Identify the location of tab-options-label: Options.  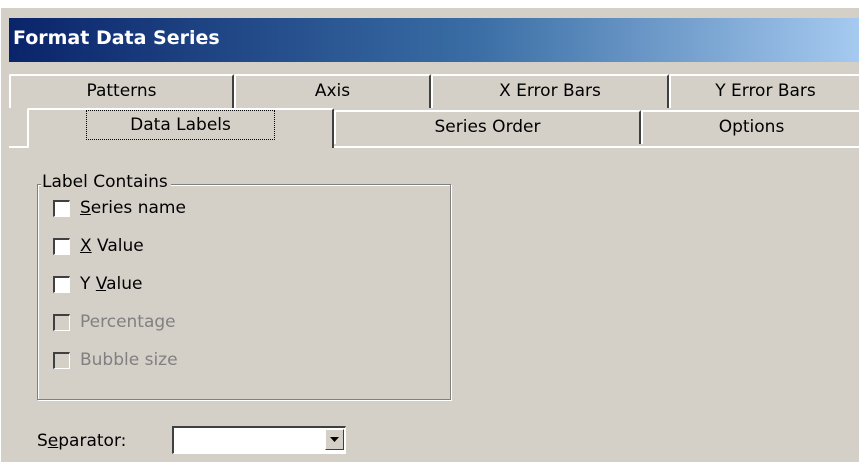
(751, 127).